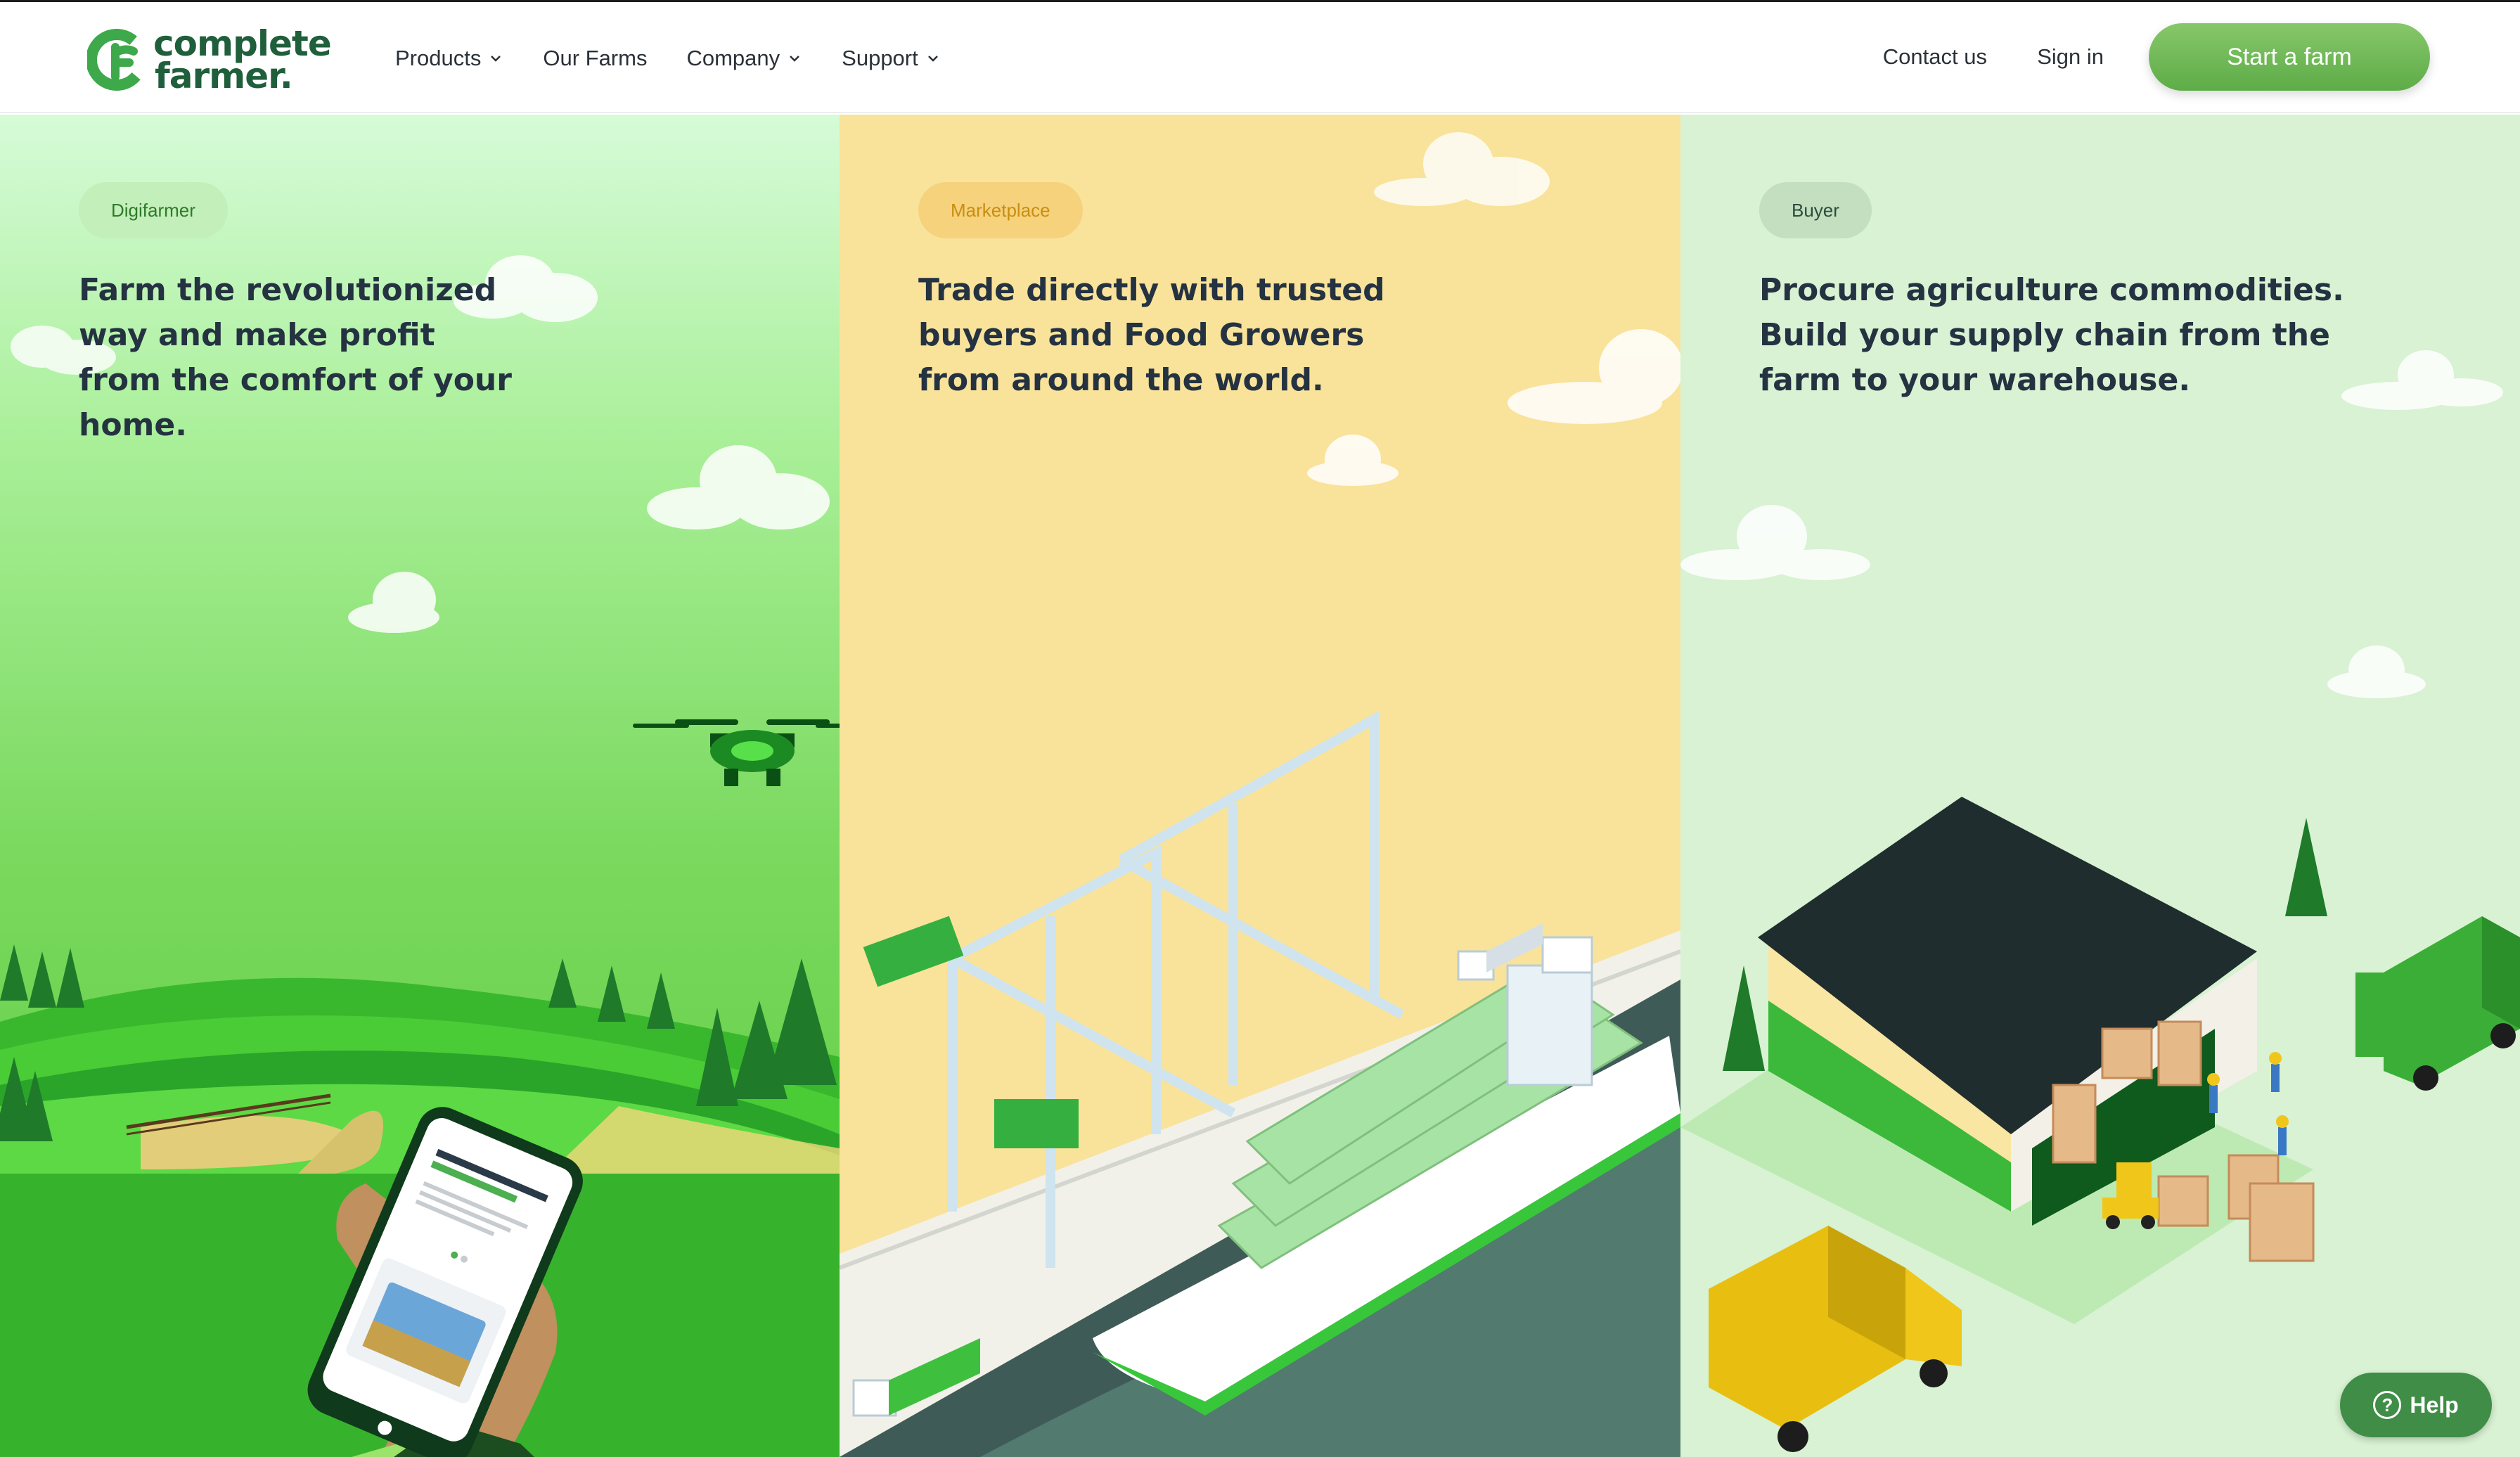 Image resolution: width=2520 pixels, height=1457 pixels. Describe the element at coordinates (733, 58) in the screenshot. I see `nav-company-label: Company` at that location.